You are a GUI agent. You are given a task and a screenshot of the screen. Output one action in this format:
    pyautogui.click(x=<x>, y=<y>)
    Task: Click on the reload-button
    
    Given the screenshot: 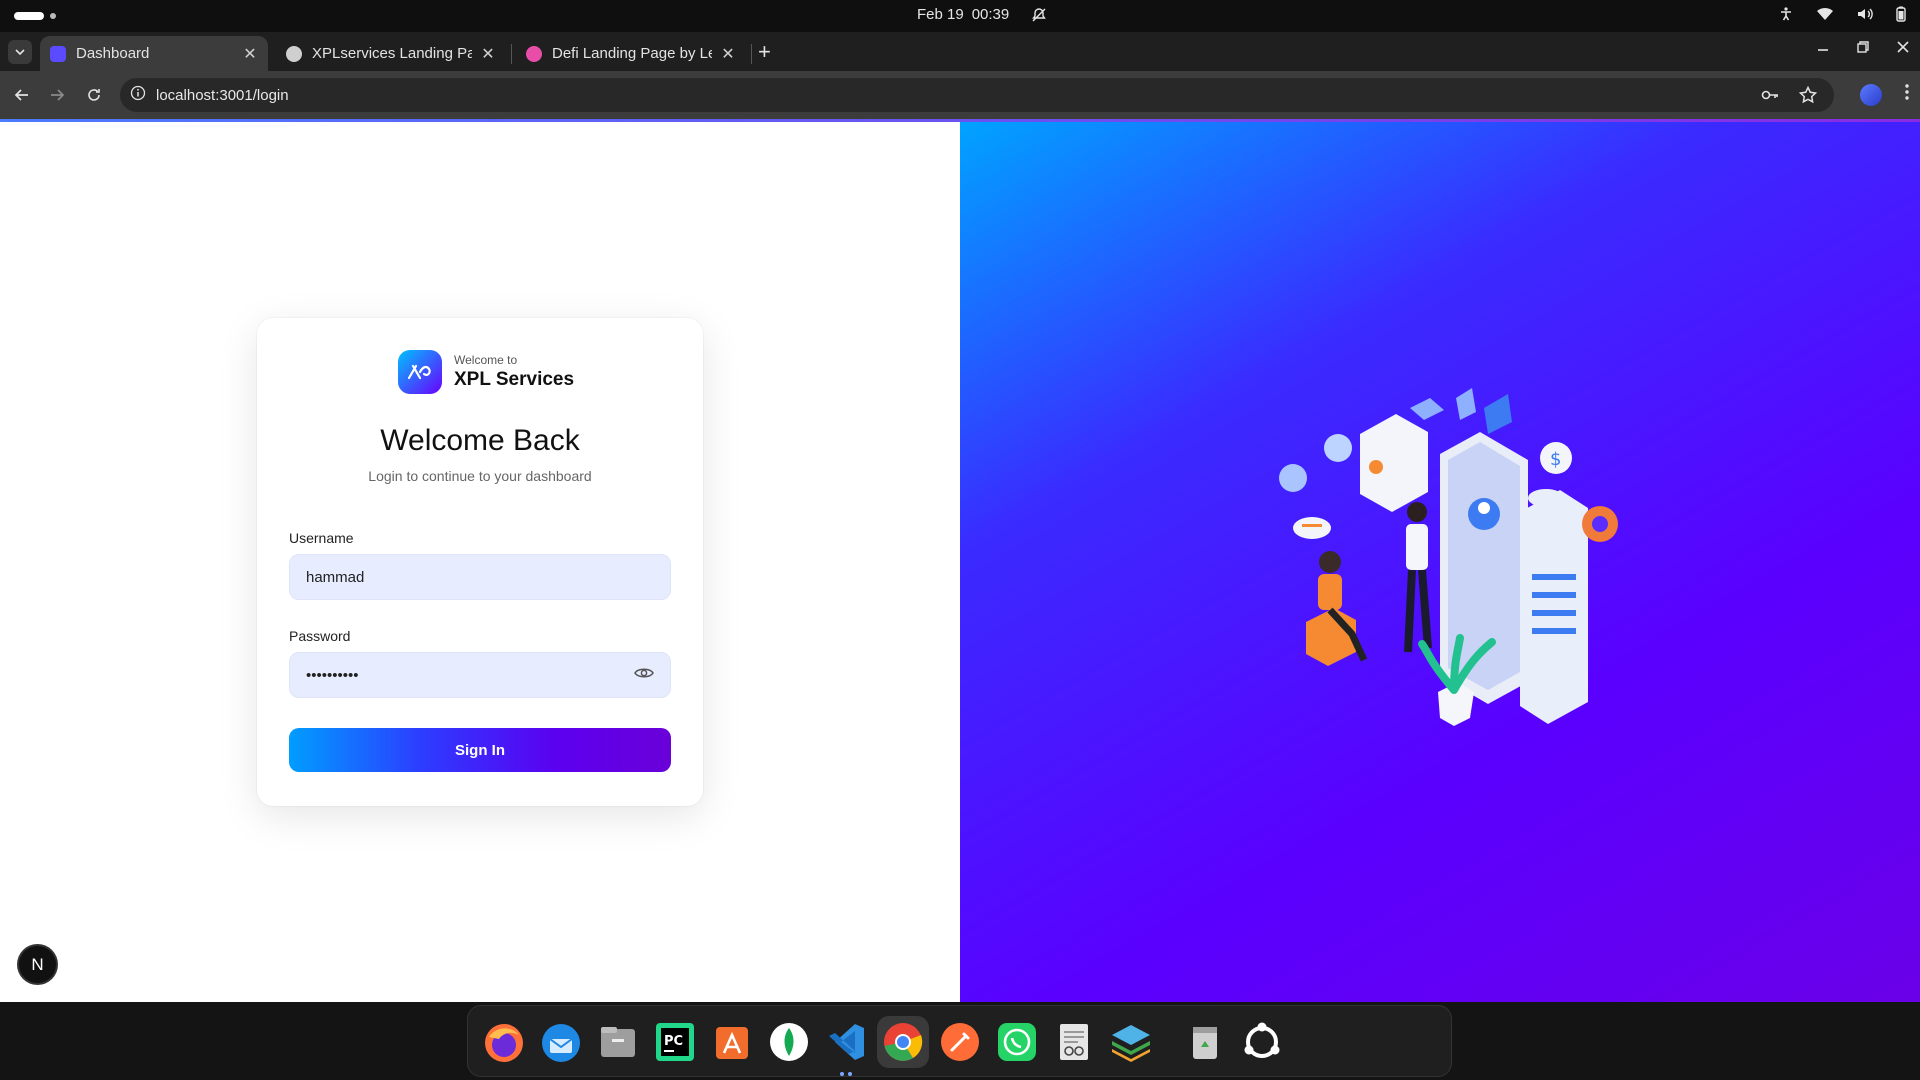 What is the action you would take?
    pyautogui.click(x=94, y=95)
    